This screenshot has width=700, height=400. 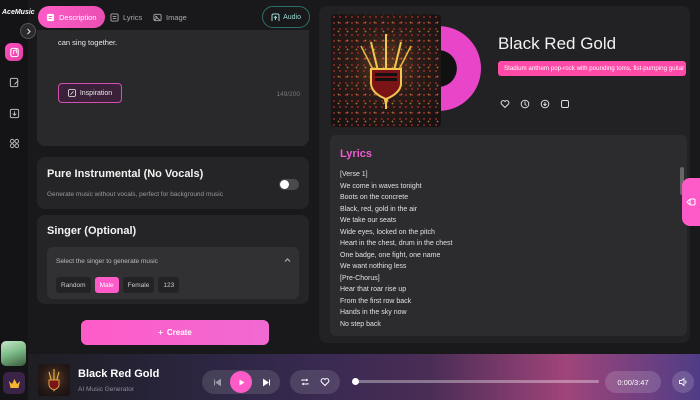 I want to click on instrumental-toggle, so click(x=289, y=184).